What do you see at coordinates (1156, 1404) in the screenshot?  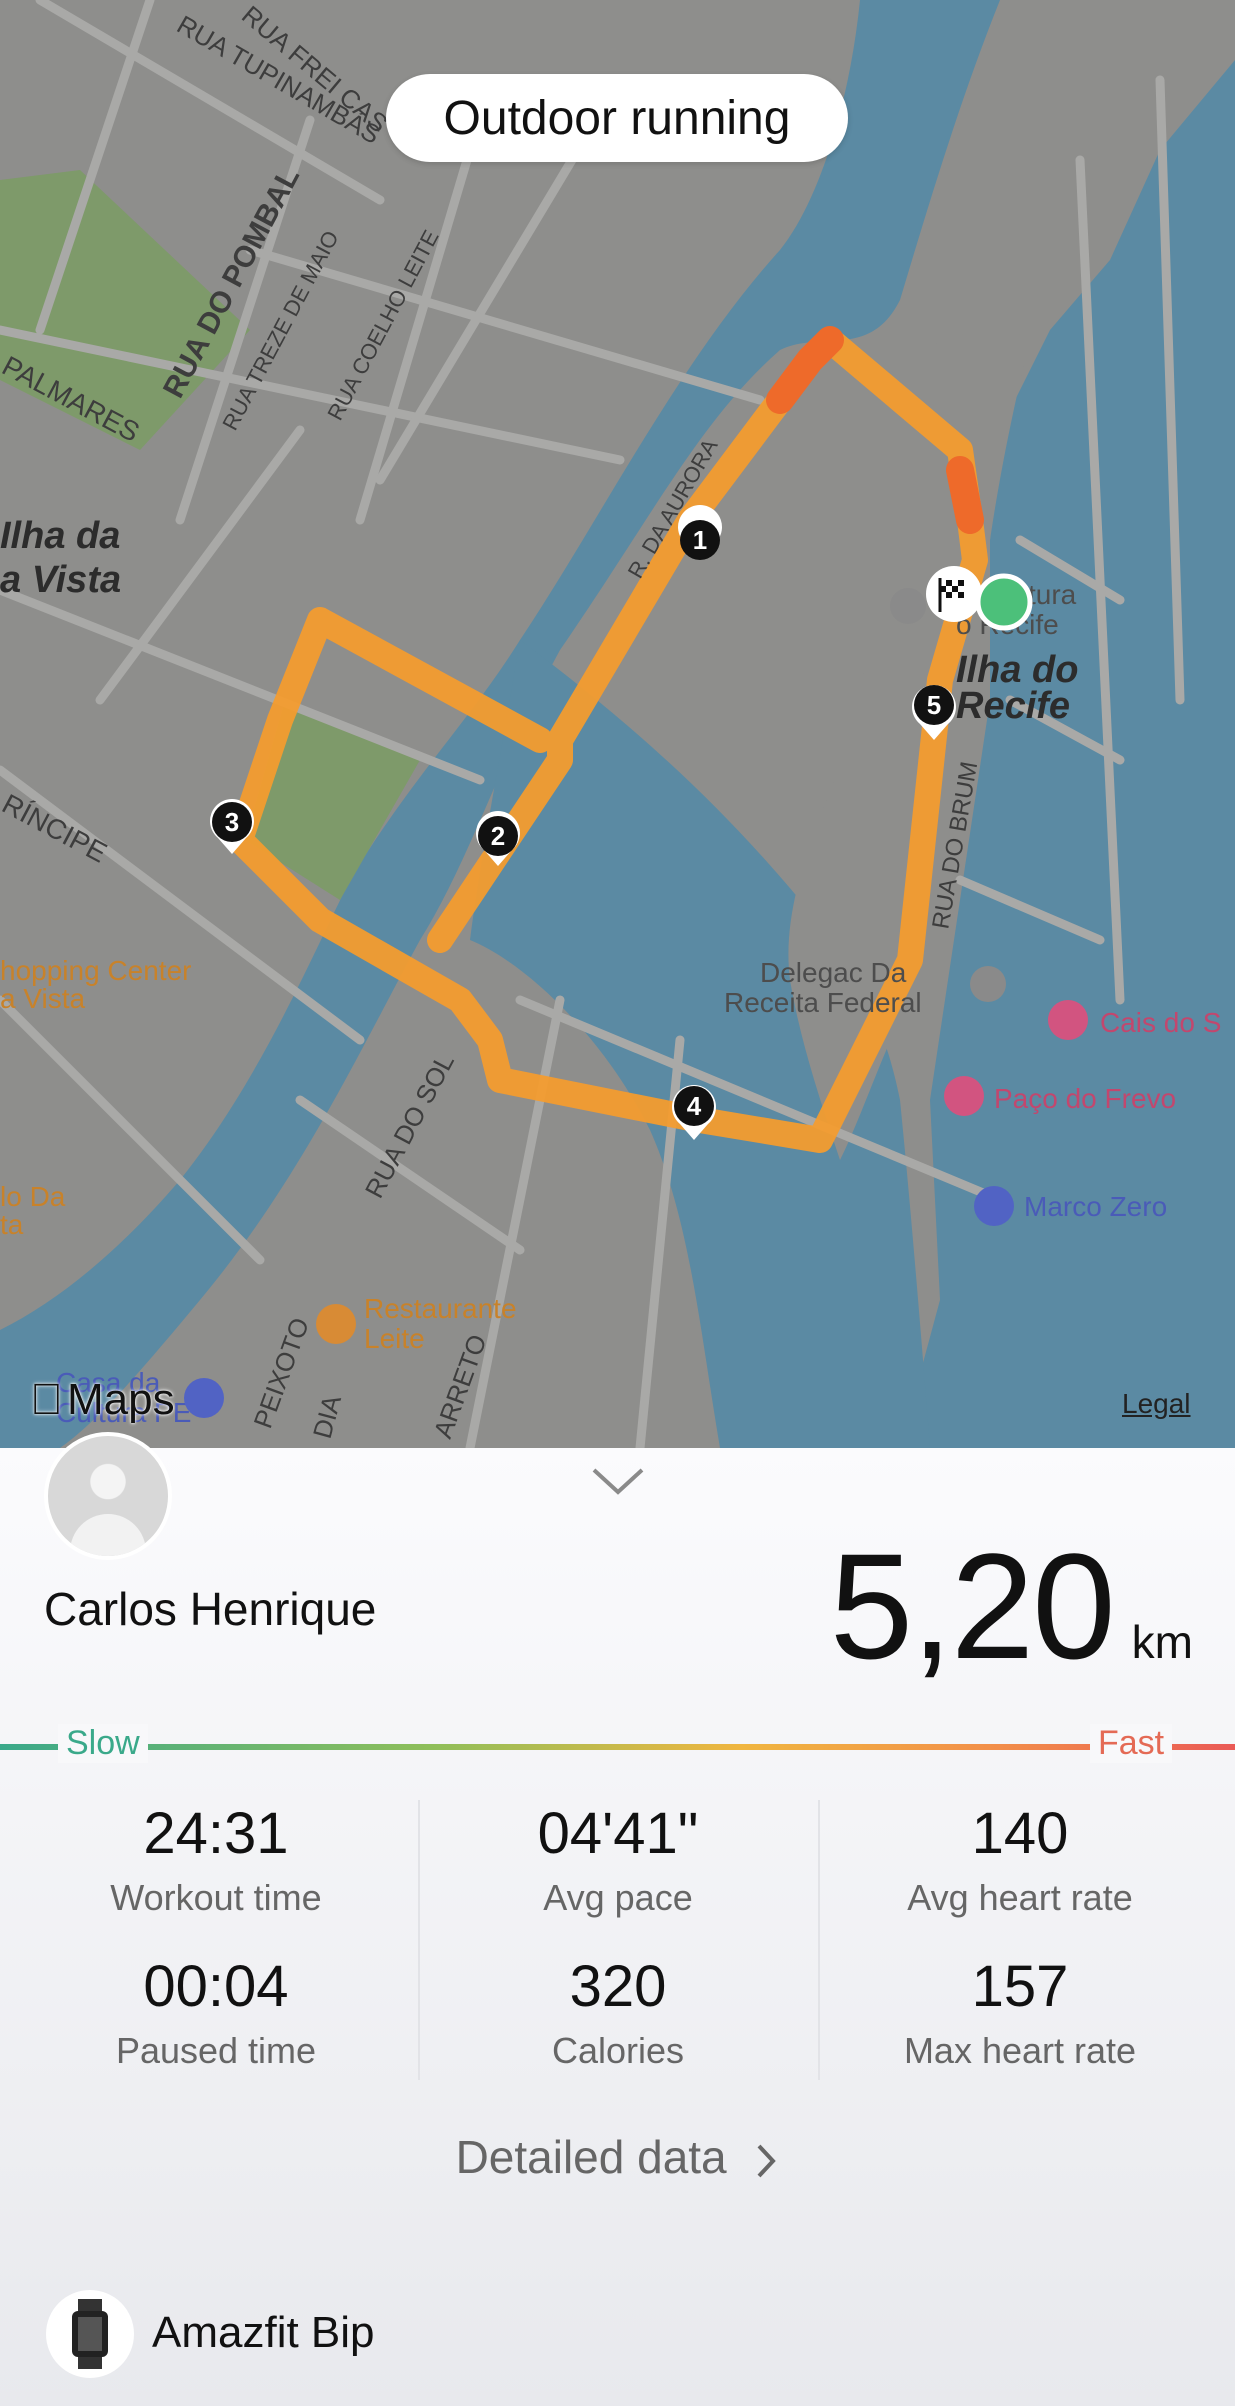 I see `legal-link: Legal` at bounding box center [1156, 1404].